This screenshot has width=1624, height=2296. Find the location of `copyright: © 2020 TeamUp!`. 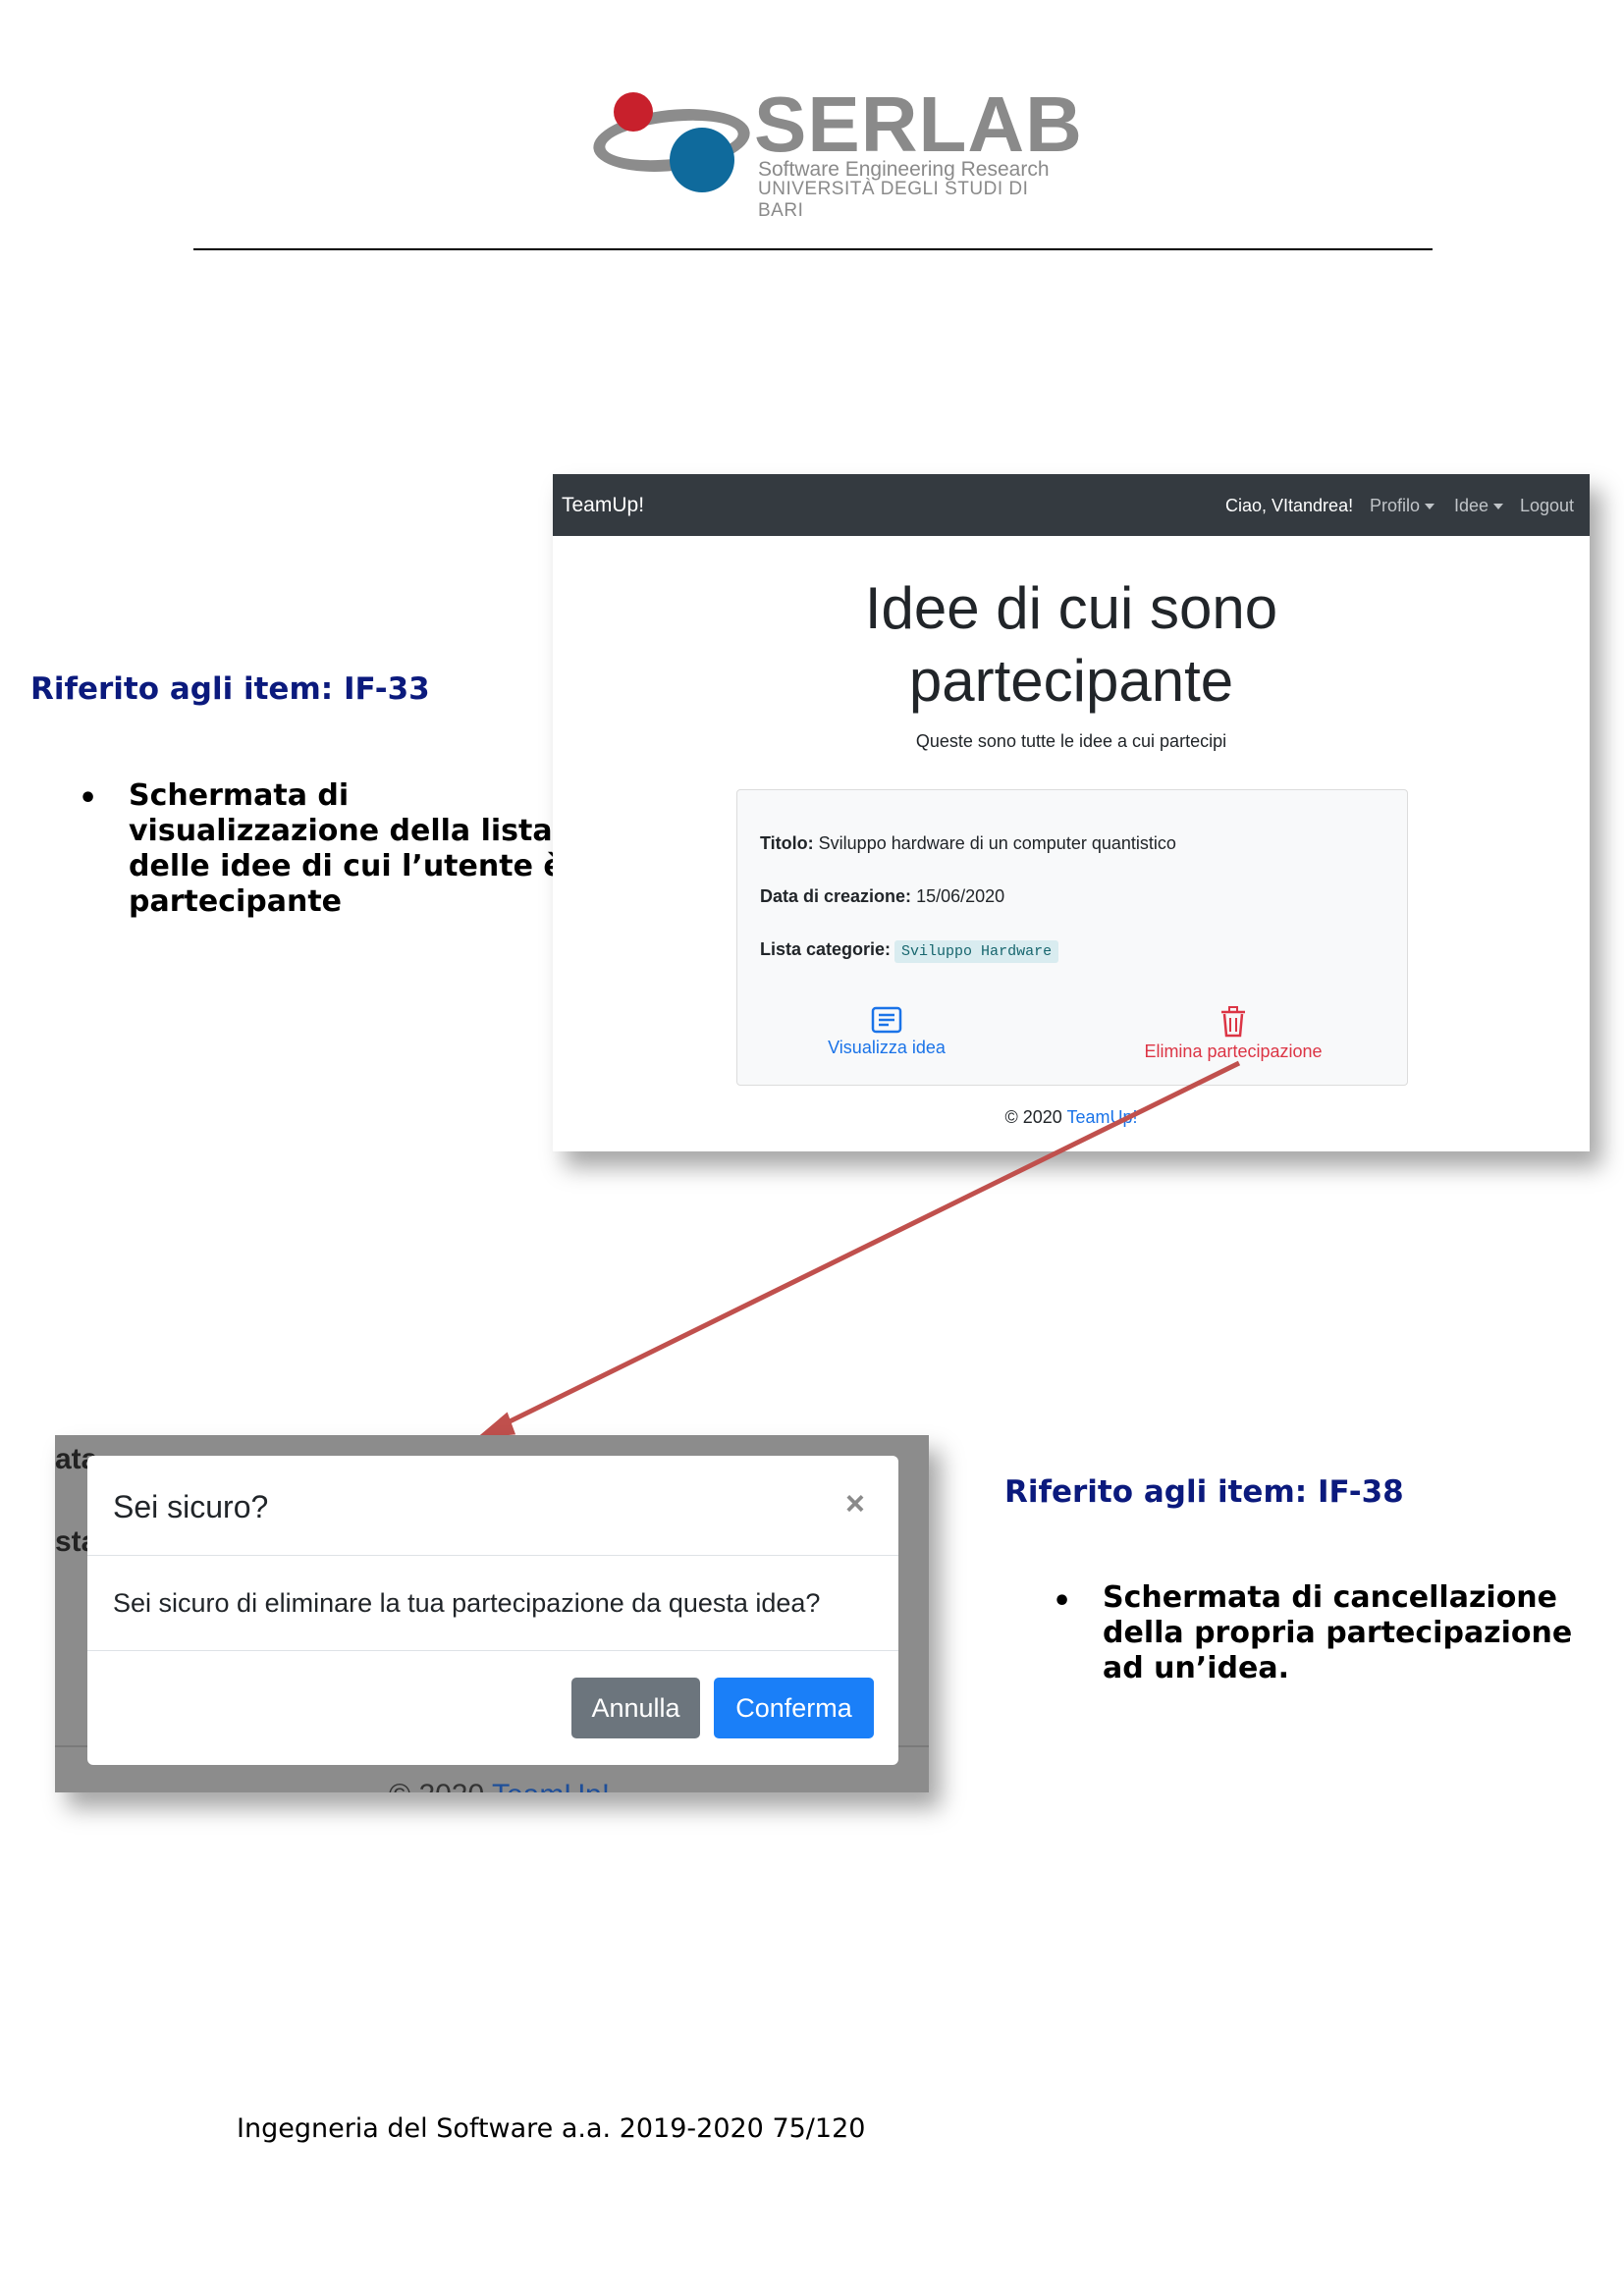

copyright: © 2020 TeamUp! is located at coordinates (1071, 1117).